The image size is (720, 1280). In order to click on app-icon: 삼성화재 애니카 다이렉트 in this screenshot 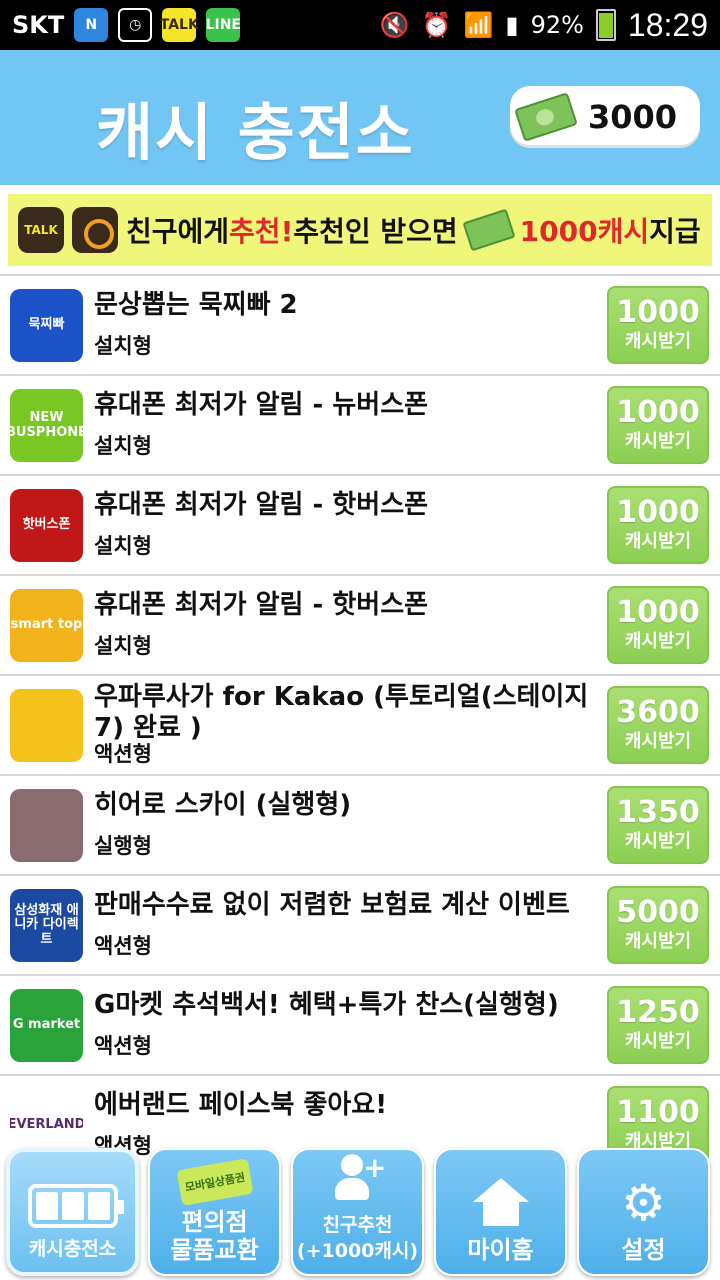, I will do `click(46, 925)`.